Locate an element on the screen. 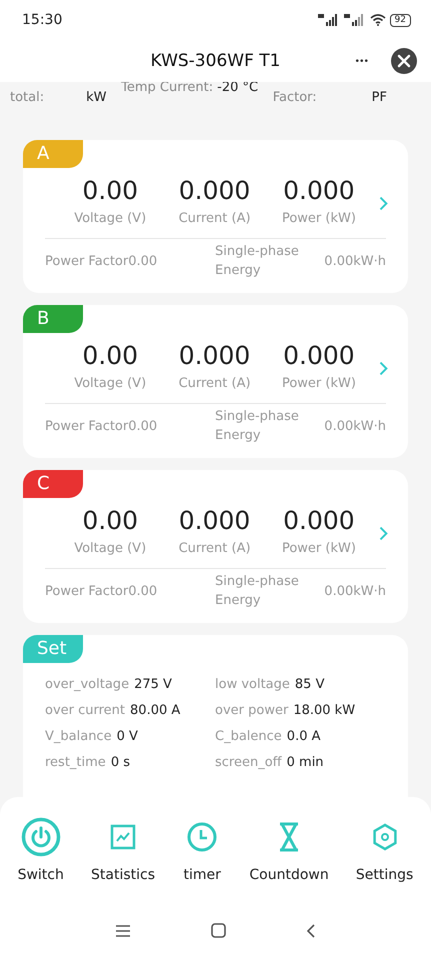 This screenshot has height=960, width=431. summary-label: Factor: is located at coordinates (294, 97).